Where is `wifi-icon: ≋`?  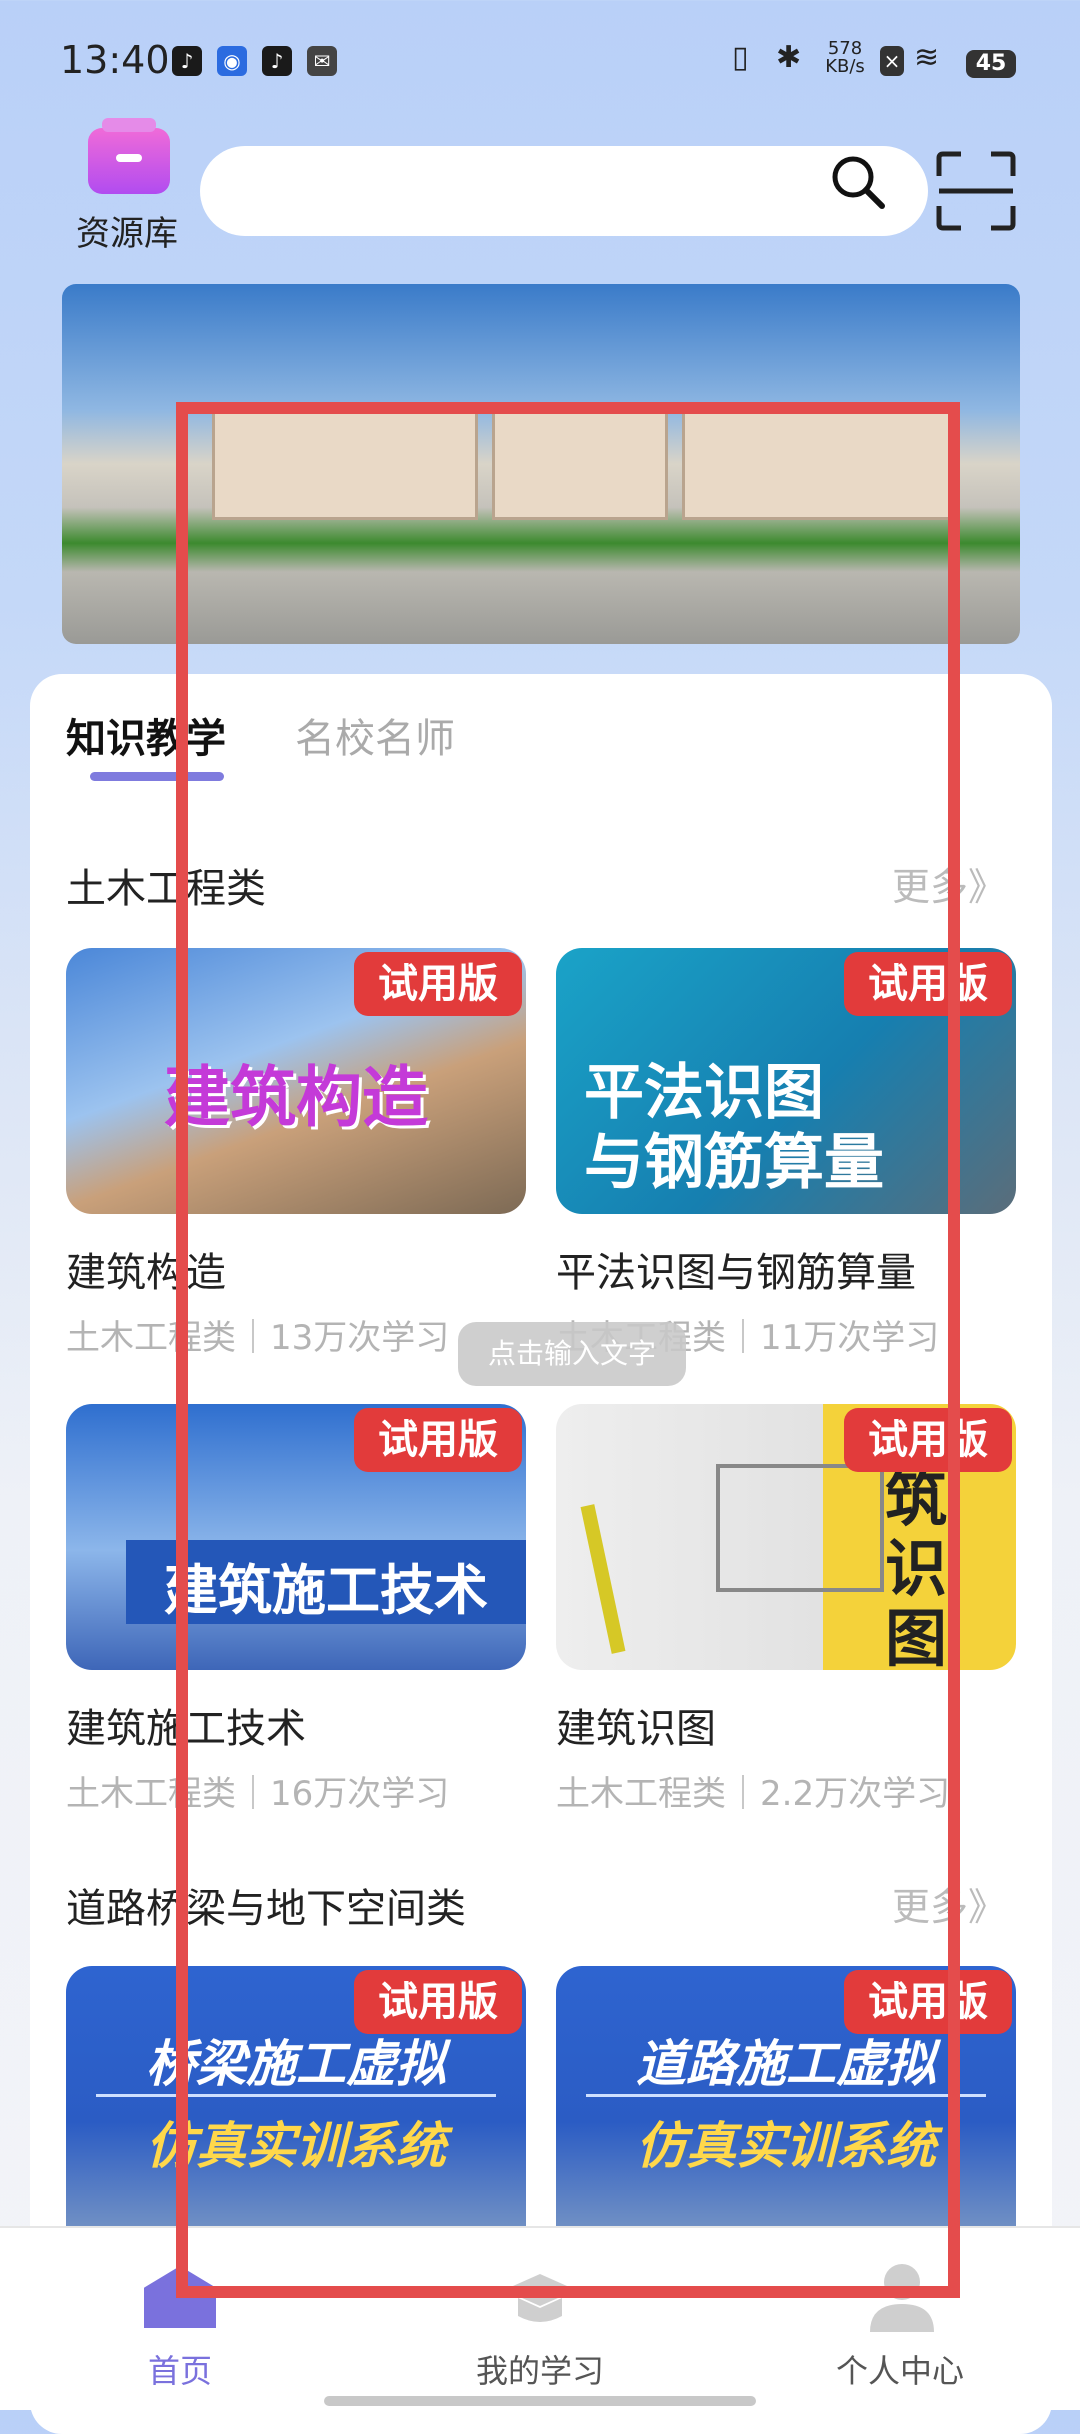
wifi-icon: ≋ is located at coordinates (927, 57).